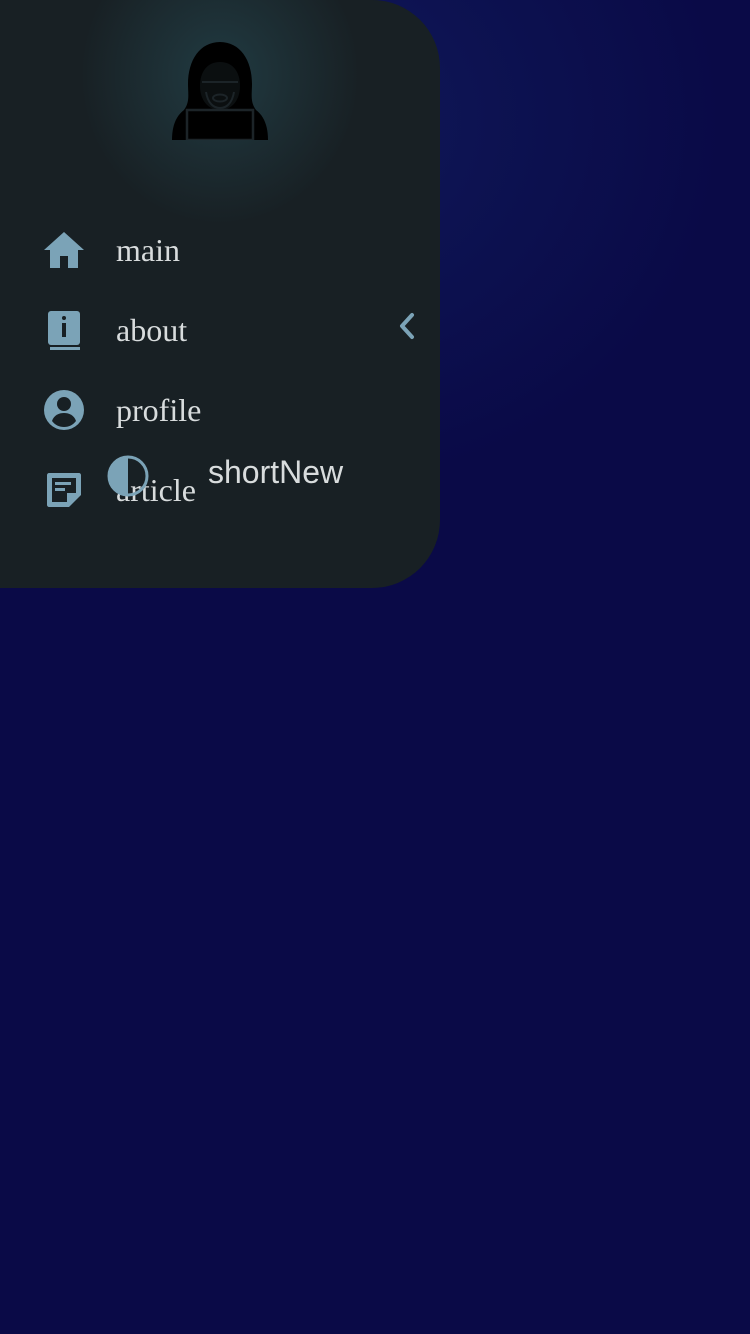 The width and height of the screenshot is (750, 1334). I want to click on hacker-icon, so click(220, 91).